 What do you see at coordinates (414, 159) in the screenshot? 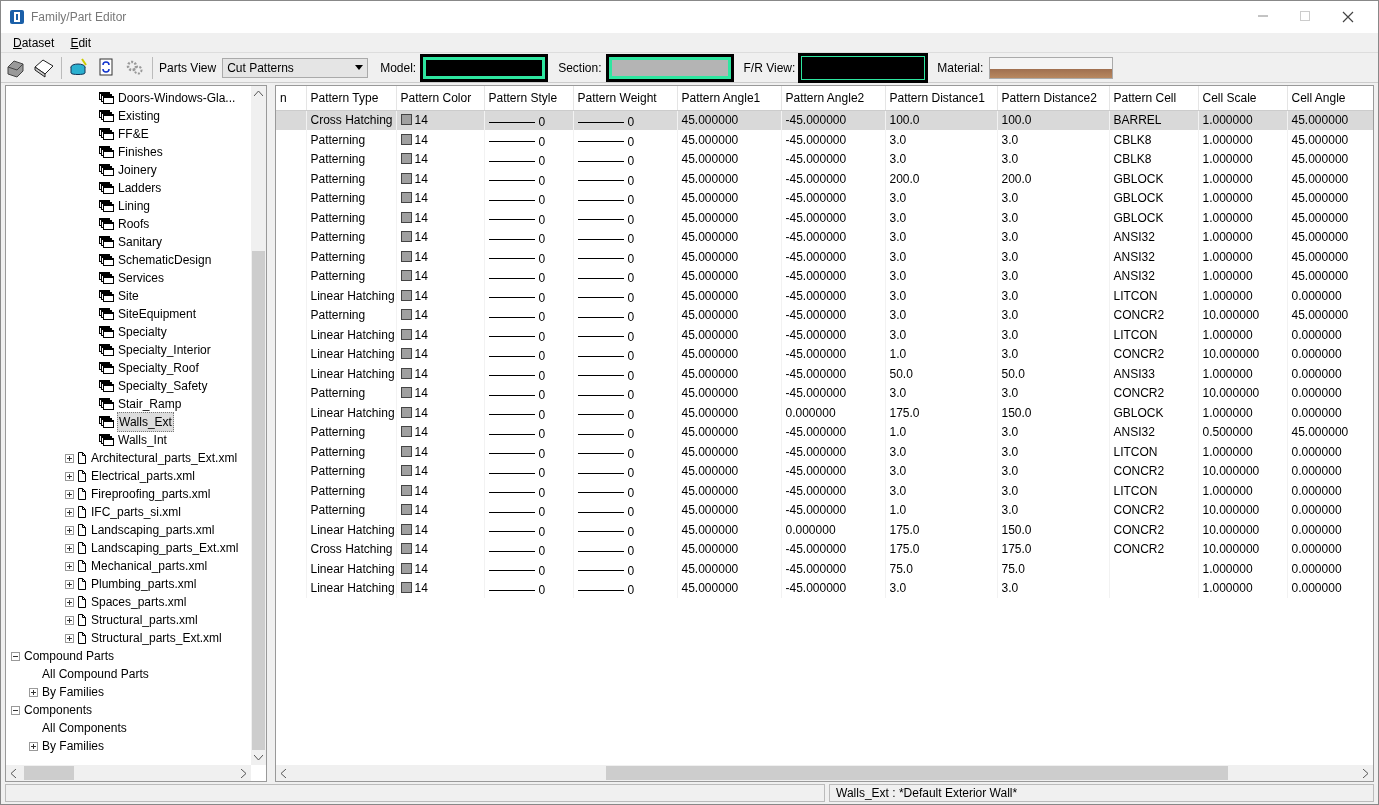
I see `color-cell: 14` at bounding box center [414, 159].